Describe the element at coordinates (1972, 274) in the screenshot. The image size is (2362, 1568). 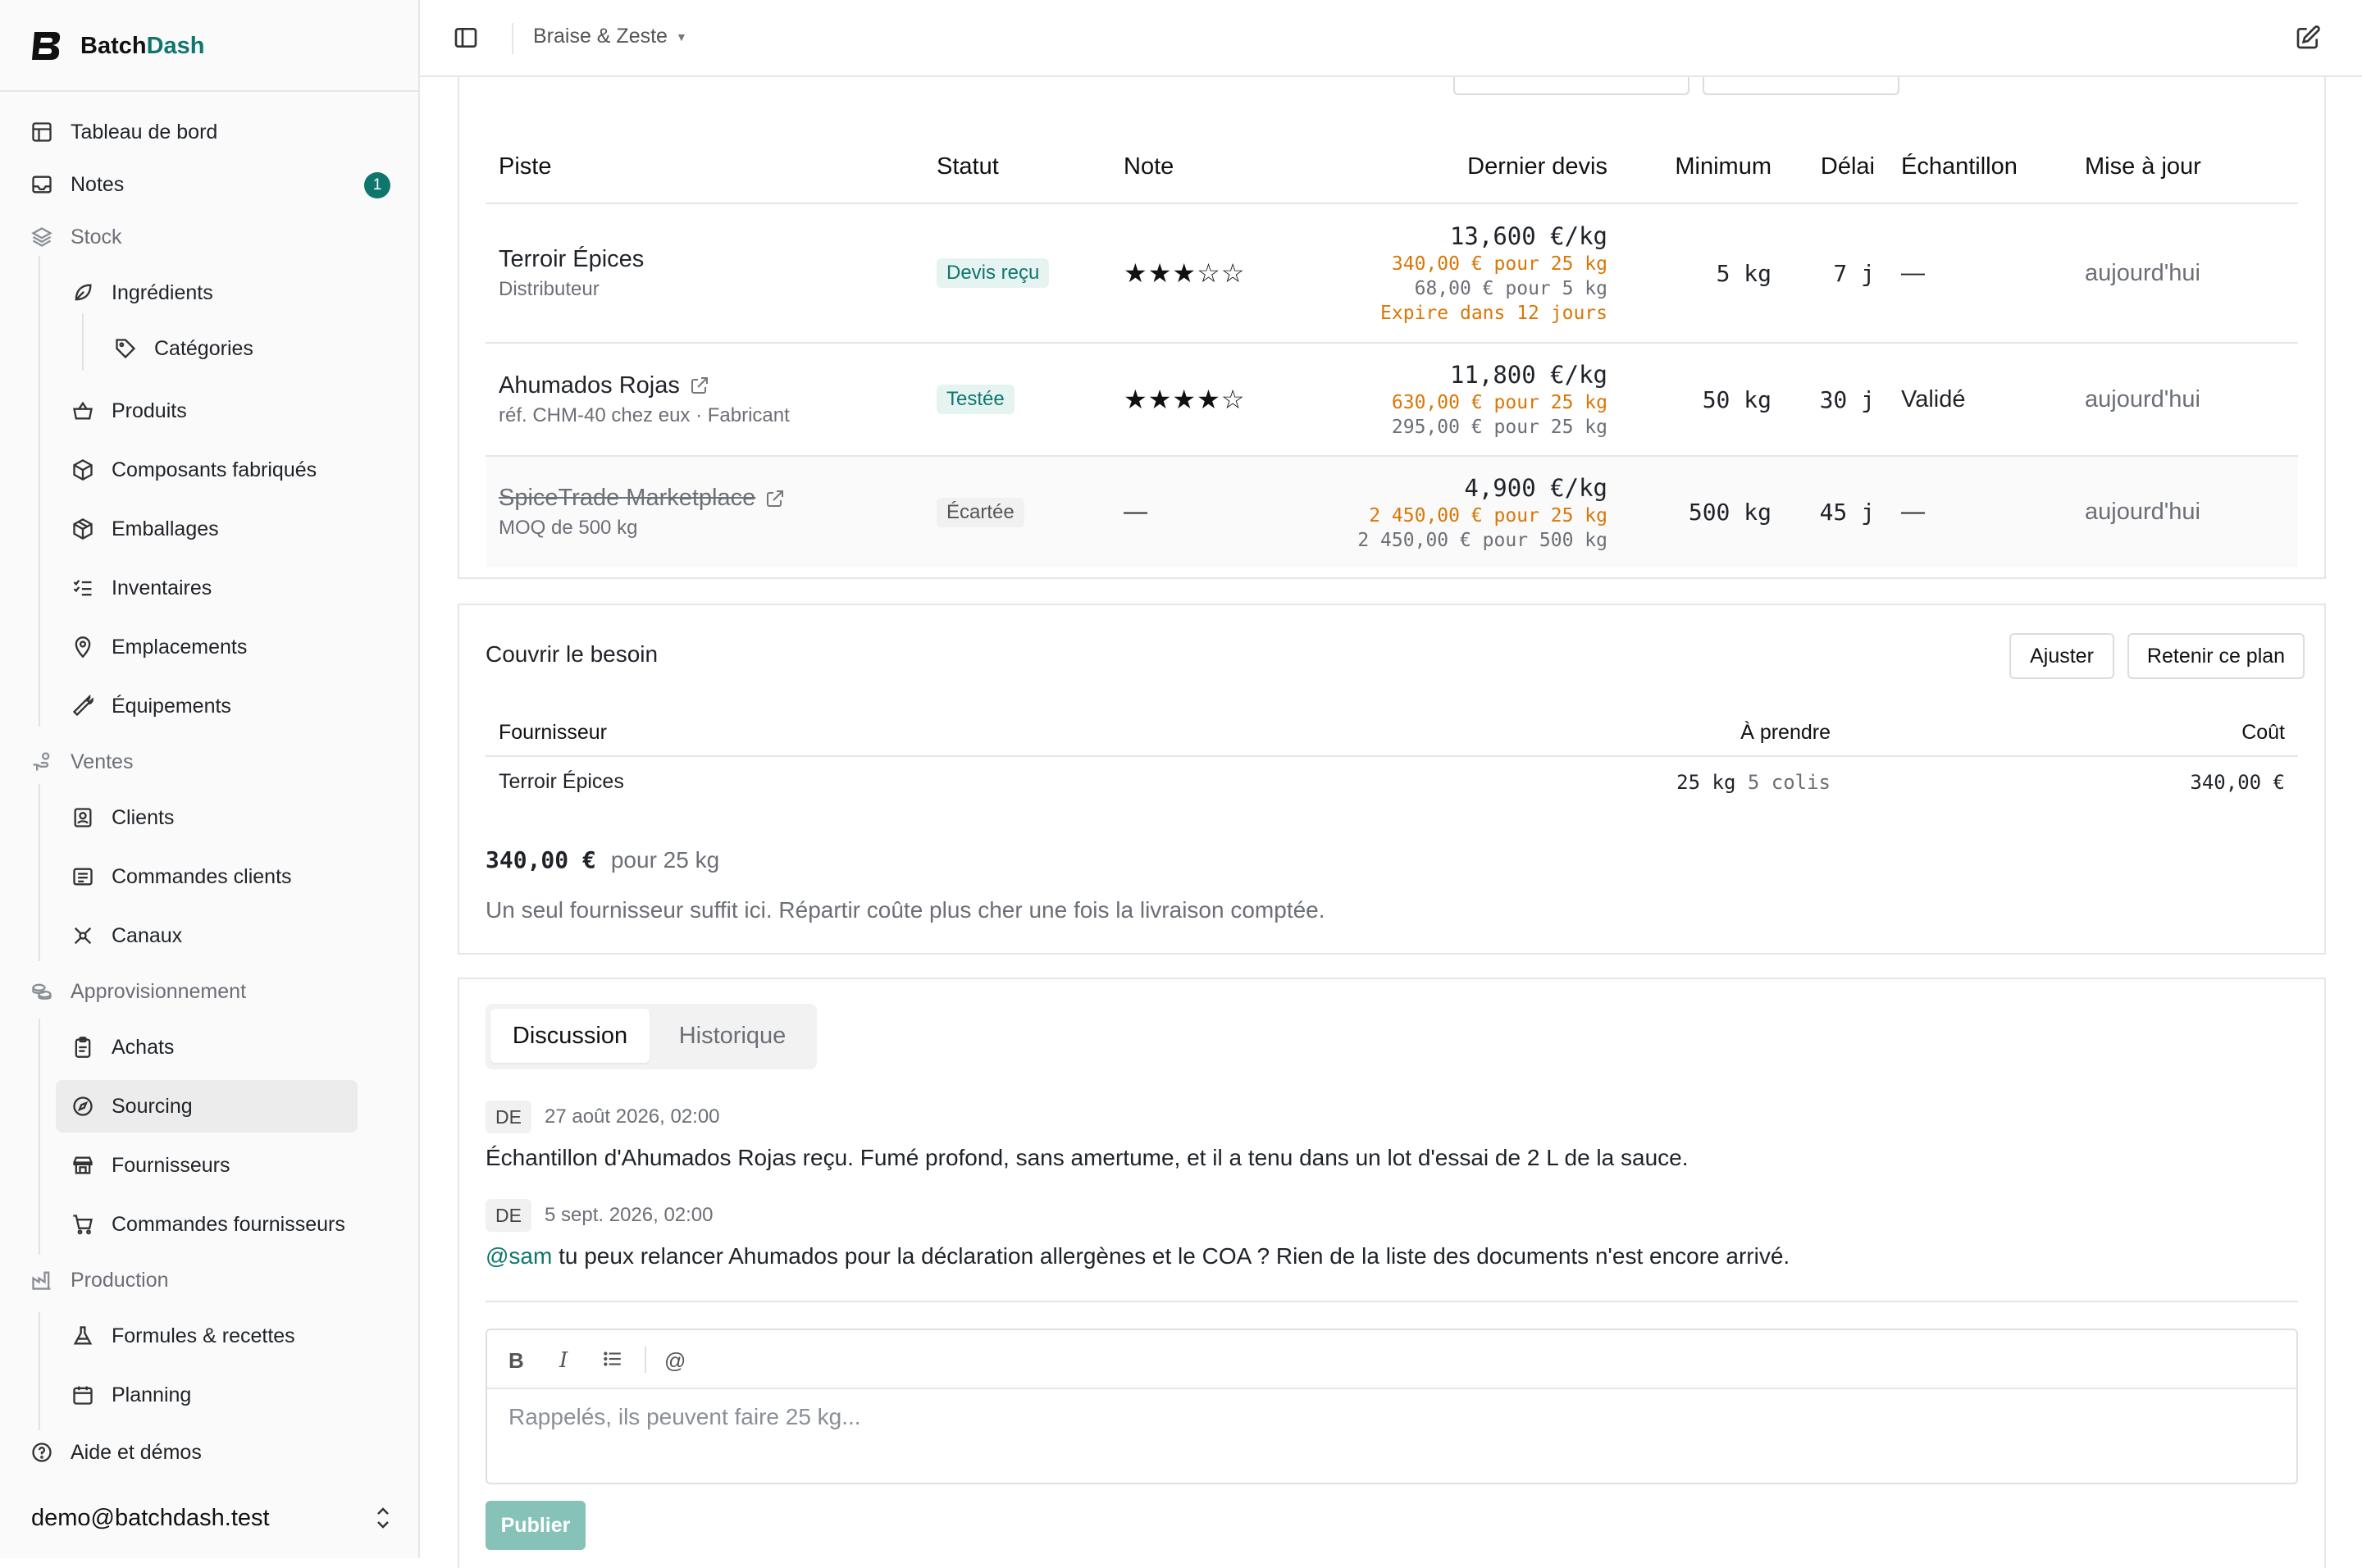
I see `sample-cell: —` at that location.